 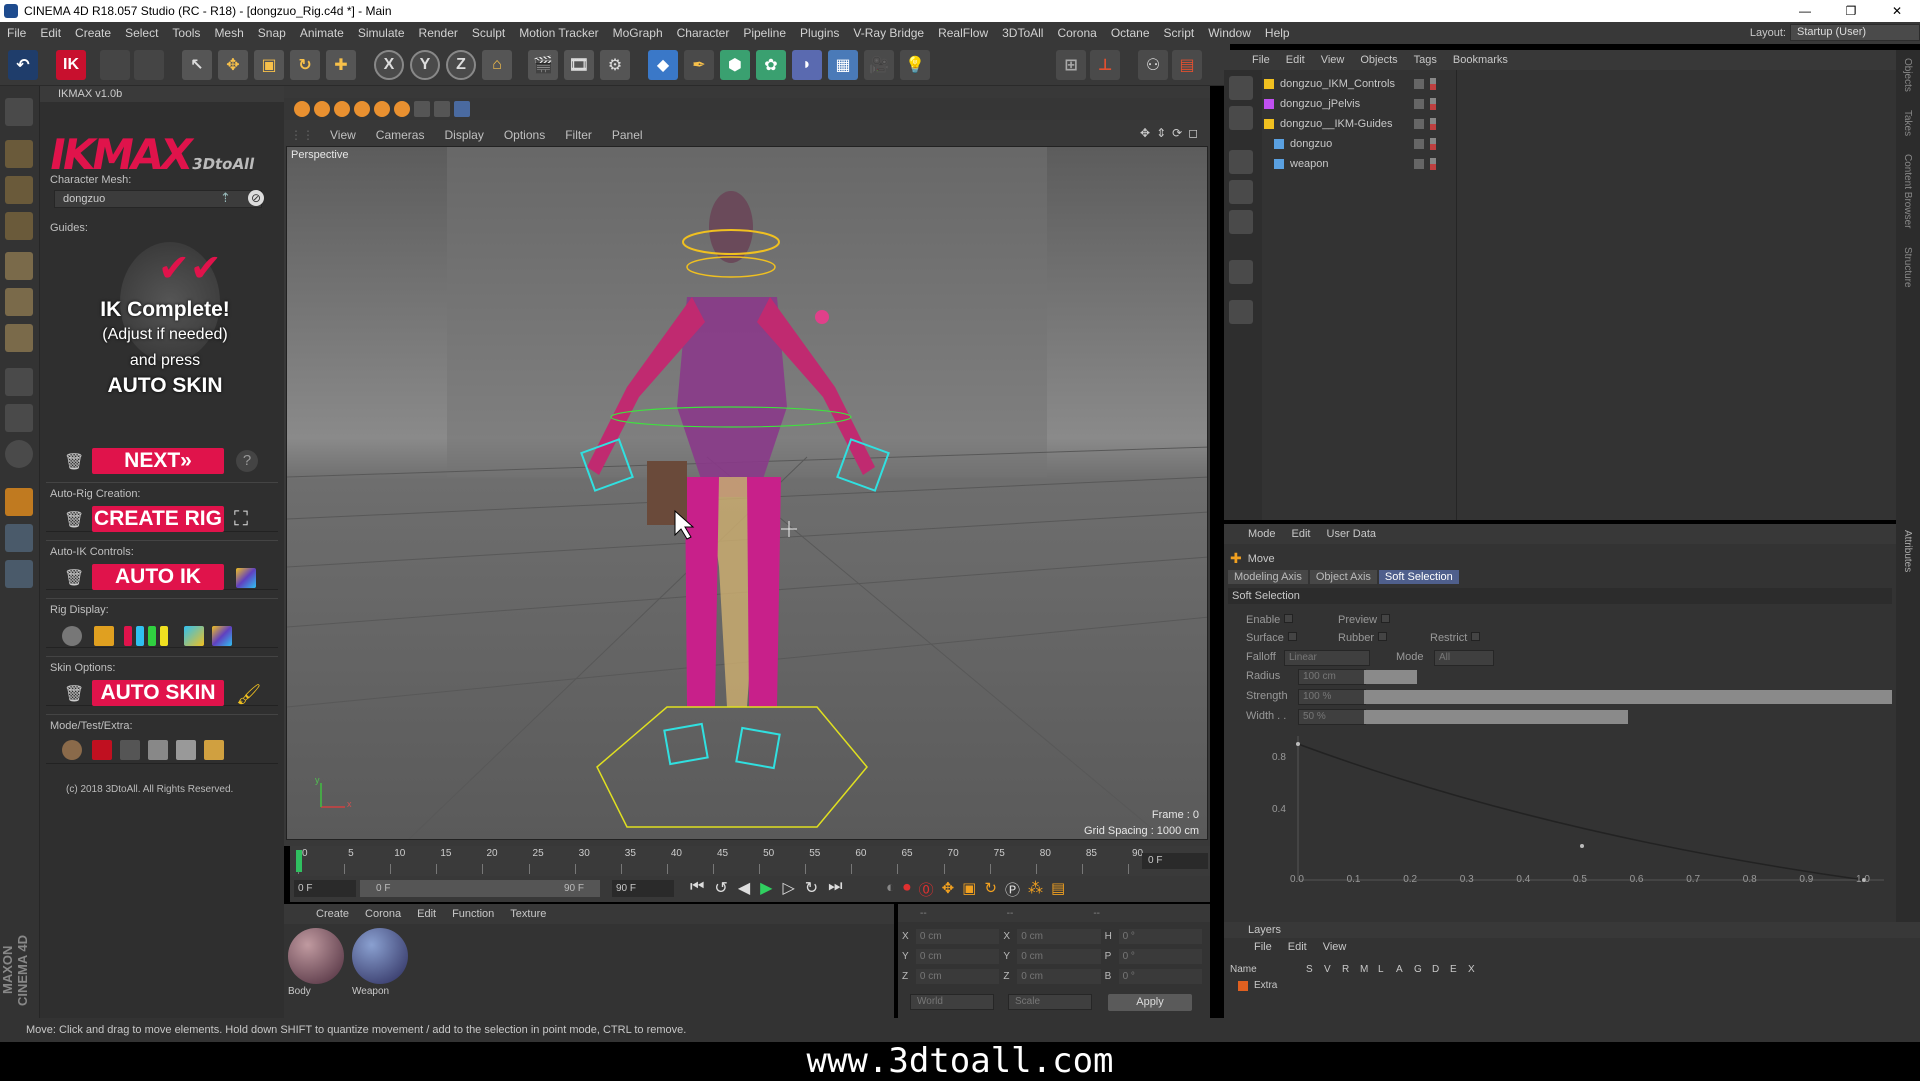 I want to click on layers-menu-edit: Edit, so click(x=1297, y=947).